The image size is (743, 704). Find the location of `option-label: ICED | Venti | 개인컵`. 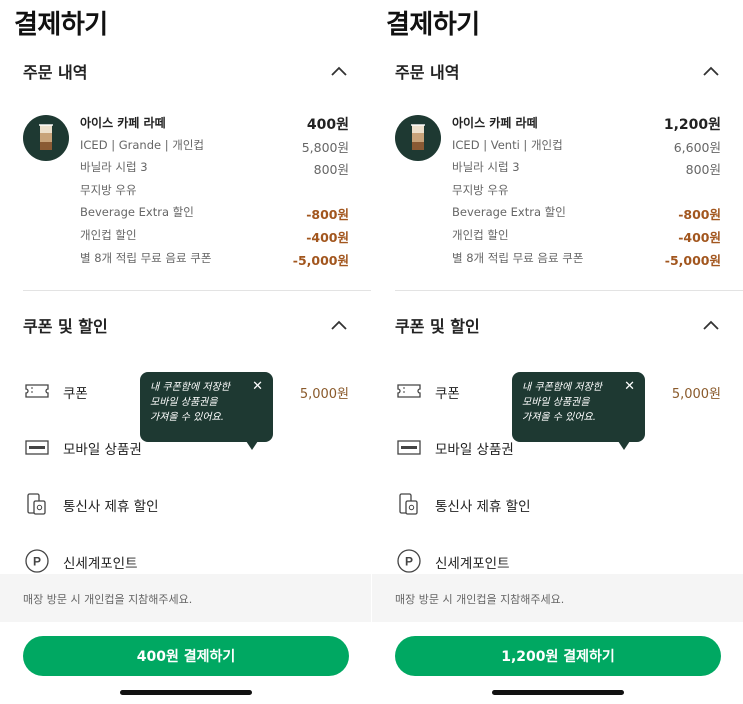

option-label: ICED | Venti | 개인컵 is located at coordinates (507, 144).